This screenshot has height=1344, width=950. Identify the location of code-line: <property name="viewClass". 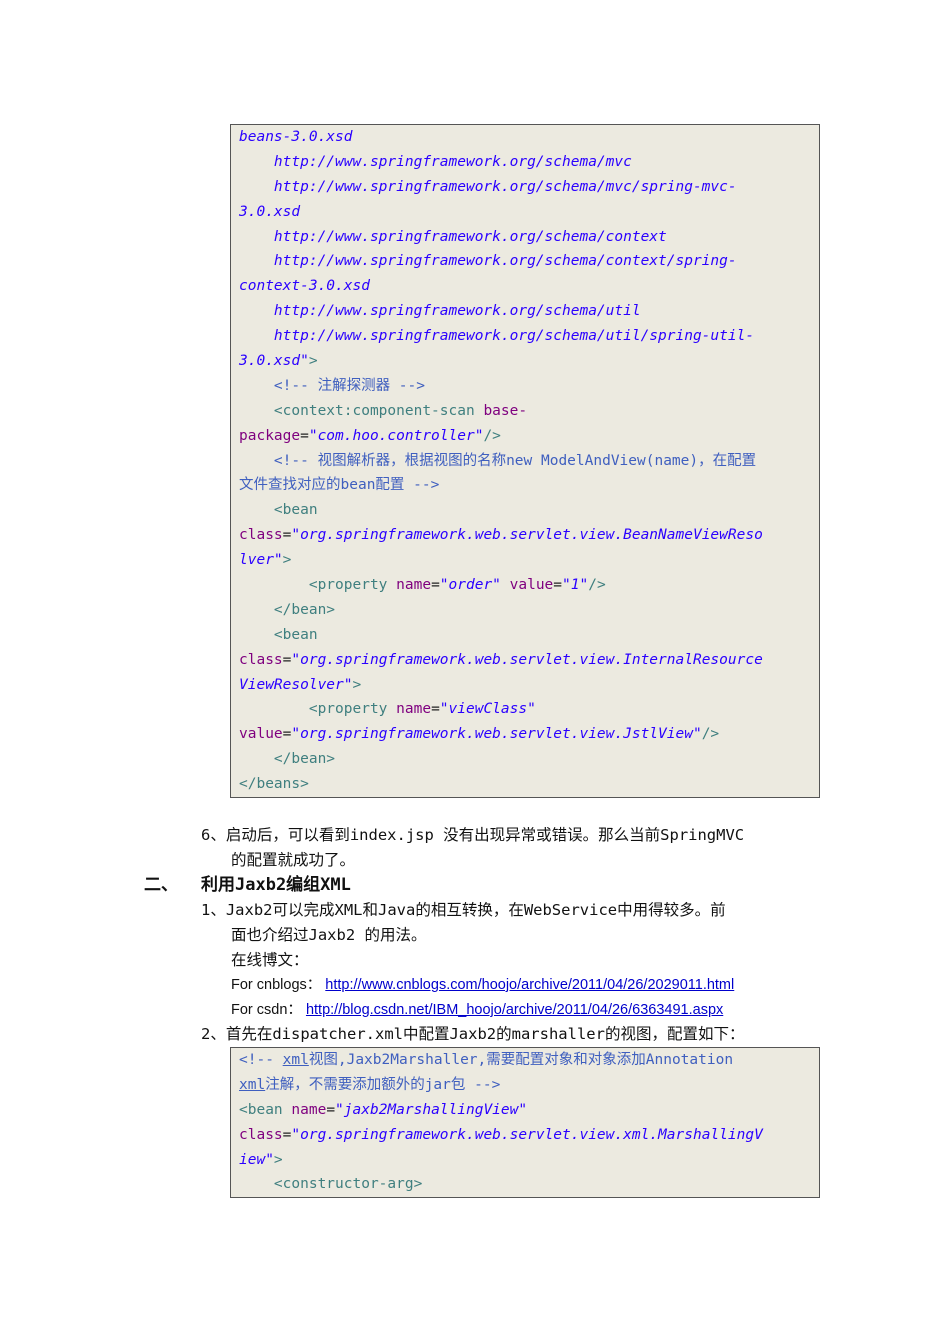
(529, 709).